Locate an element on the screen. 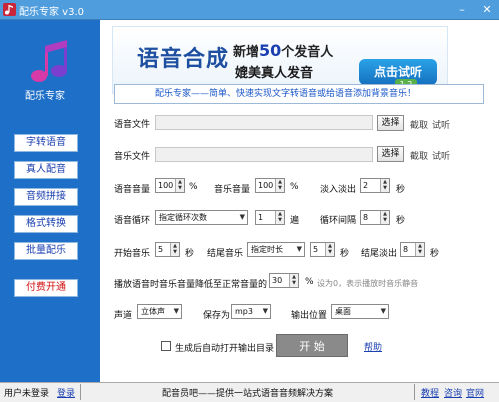 The height and width of the screenshot is (402, 499). banner-title: 语音合成 is located at coordinates (183, 59).